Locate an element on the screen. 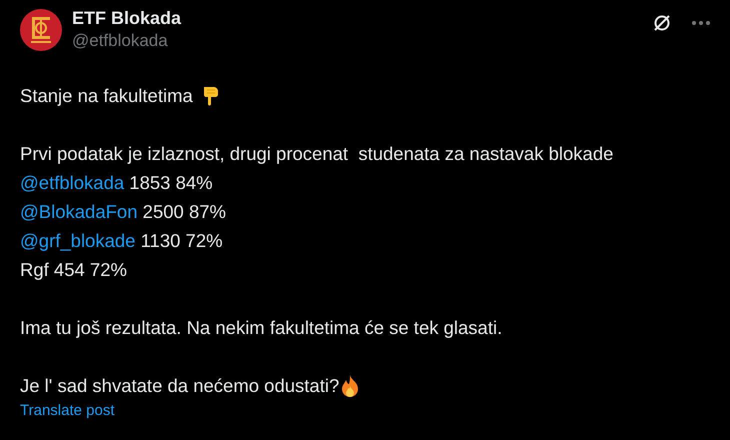 The height and width of the screenshot is (440, 730). post-text: 1130 72% is located at coordinates (181, 241).